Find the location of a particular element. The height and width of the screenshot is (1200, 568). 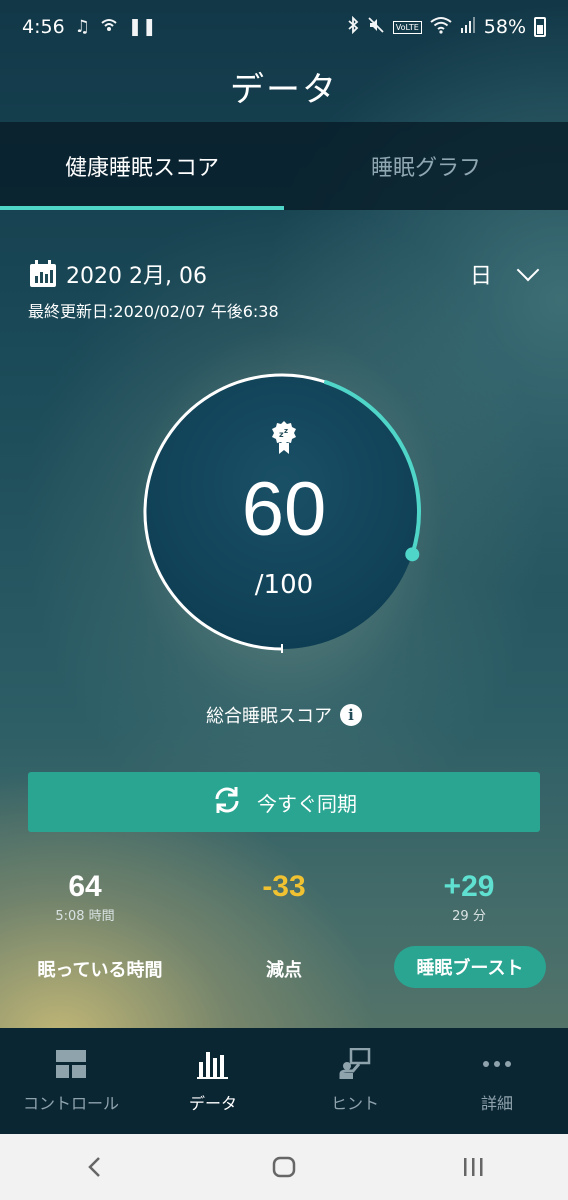

music-icon: ♫ is located at coordinates (82, 27).